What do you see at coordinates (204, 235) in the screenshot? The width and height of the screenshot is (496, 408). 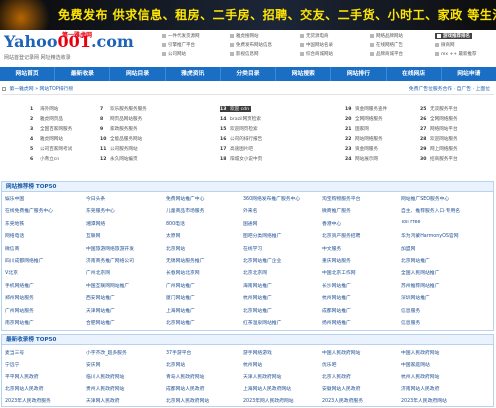 I see `site-link: 太原网` at bounding box center [204, 235].